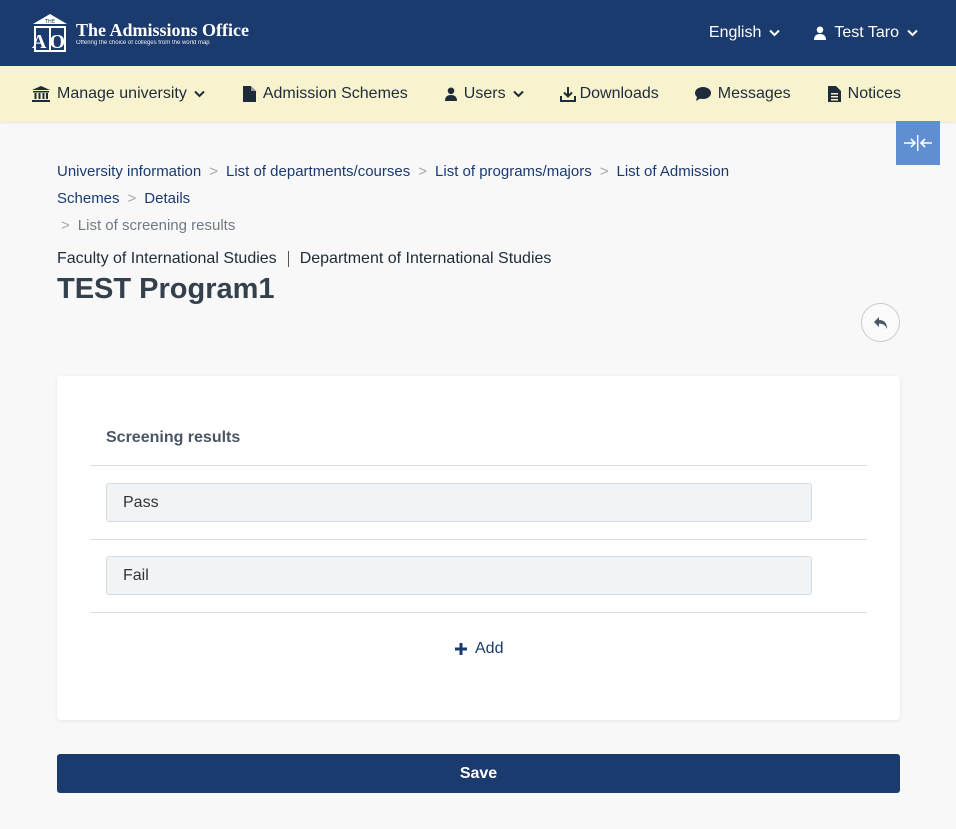  I want to click on nav-downloads: Downloads, so click(609, 94).